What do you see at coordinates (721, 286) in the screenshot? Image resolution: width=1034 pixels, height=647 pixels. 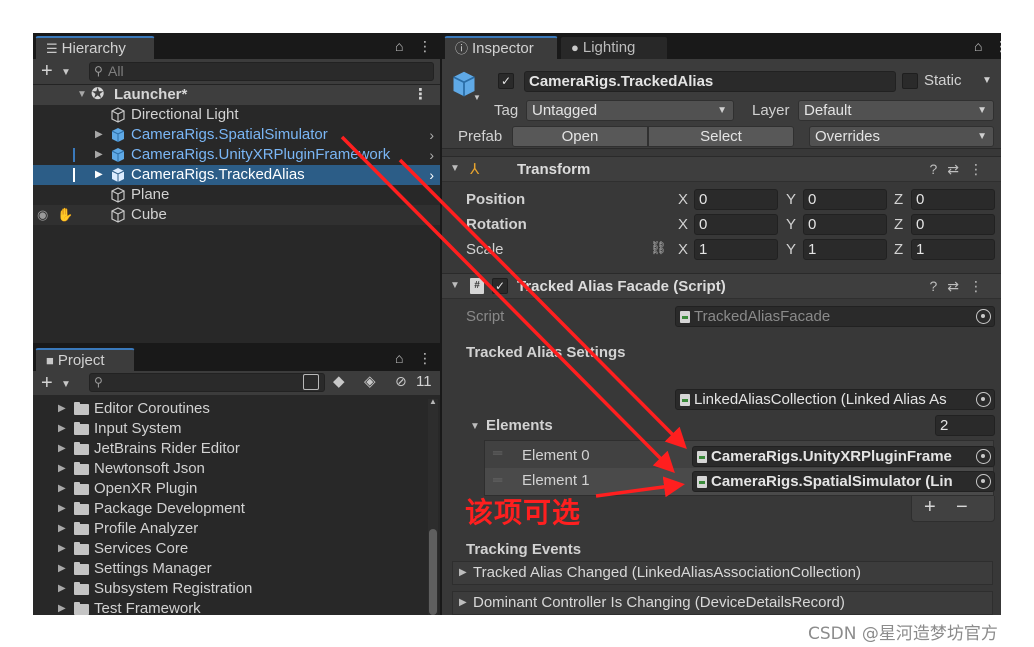 I see `script-component-header: ▼ # ✓ Tracked Alias Facade (Script) ?⇄⋮` at bounding box center [721, 286].